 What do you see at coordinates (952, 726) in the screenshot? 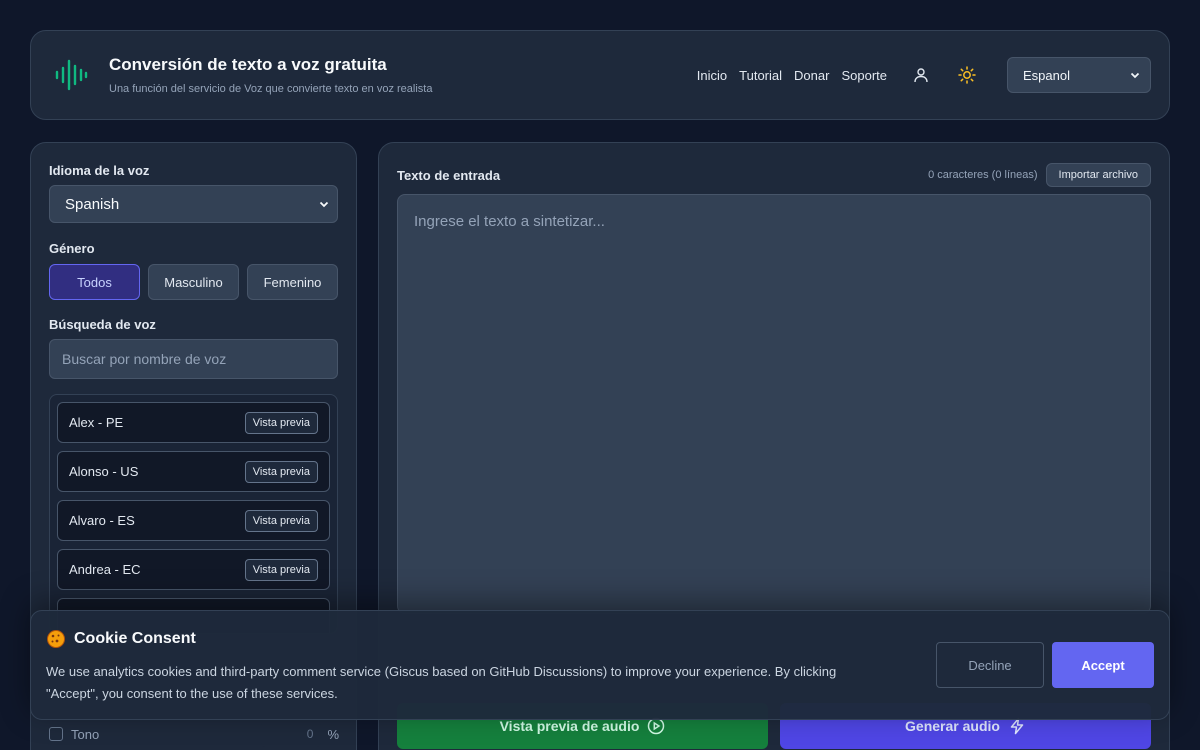
I see `generate-audio-label: Generar audio` at bounding box center [952, 726].